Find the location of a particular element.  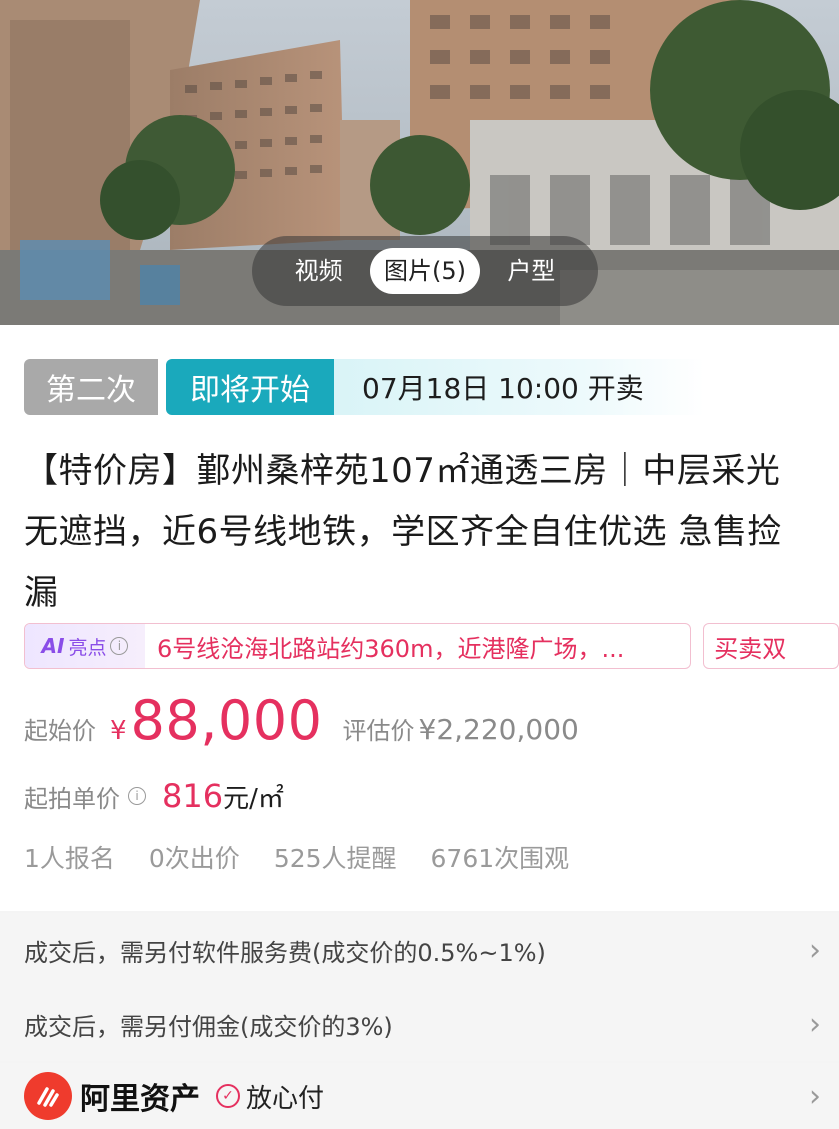

unit-price-suffix: 元/㎡ is located at coordinates (253, 798).